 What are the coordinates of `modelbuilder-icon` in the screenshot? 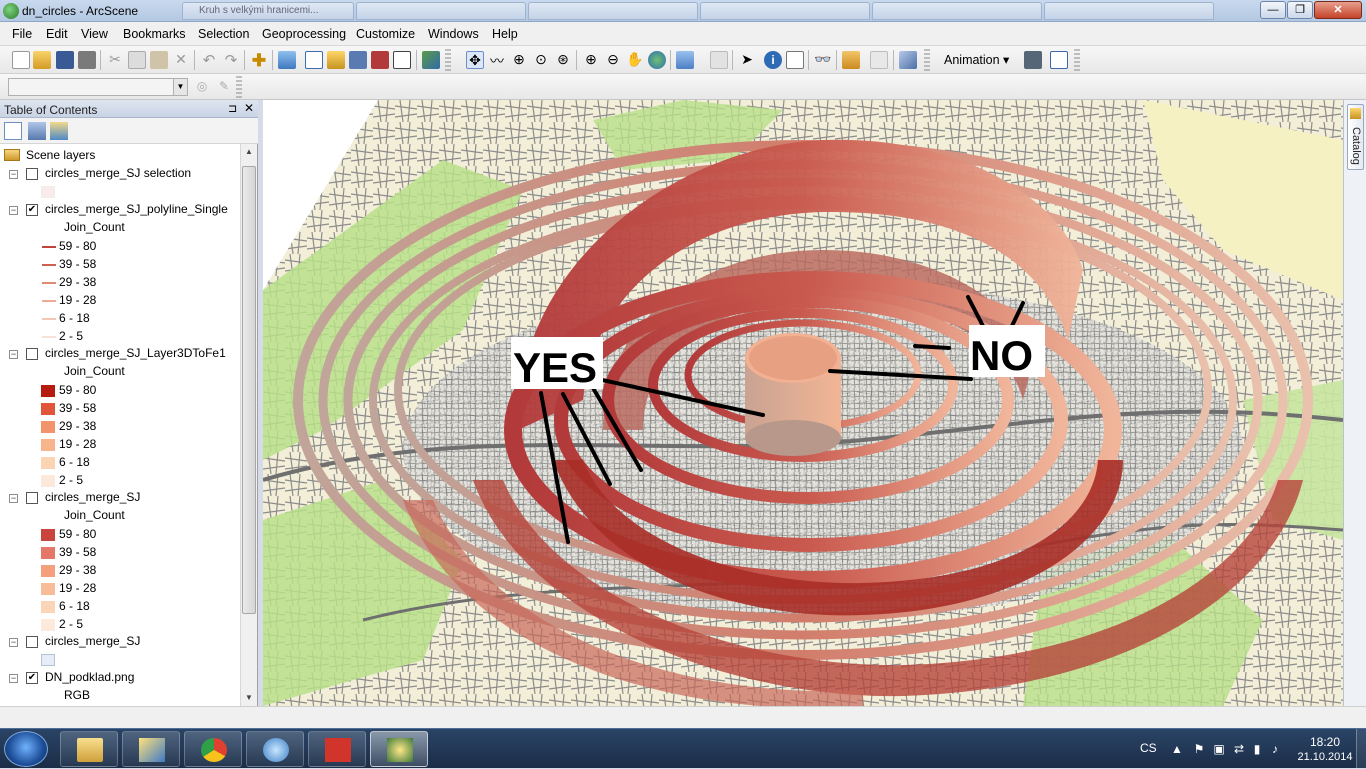 It's located at (431, 60).